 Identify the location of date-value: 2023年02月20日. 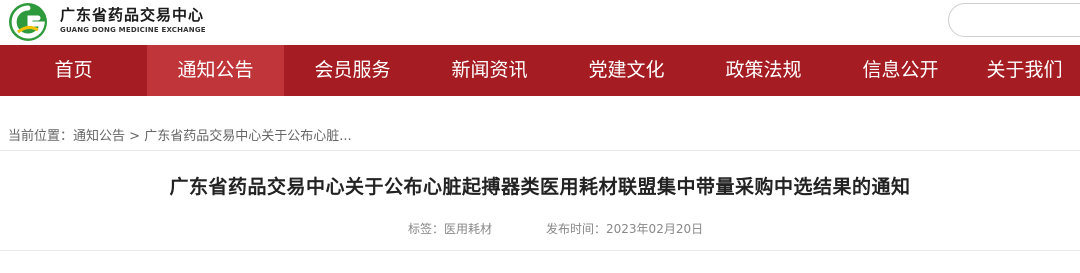
(655, 229).